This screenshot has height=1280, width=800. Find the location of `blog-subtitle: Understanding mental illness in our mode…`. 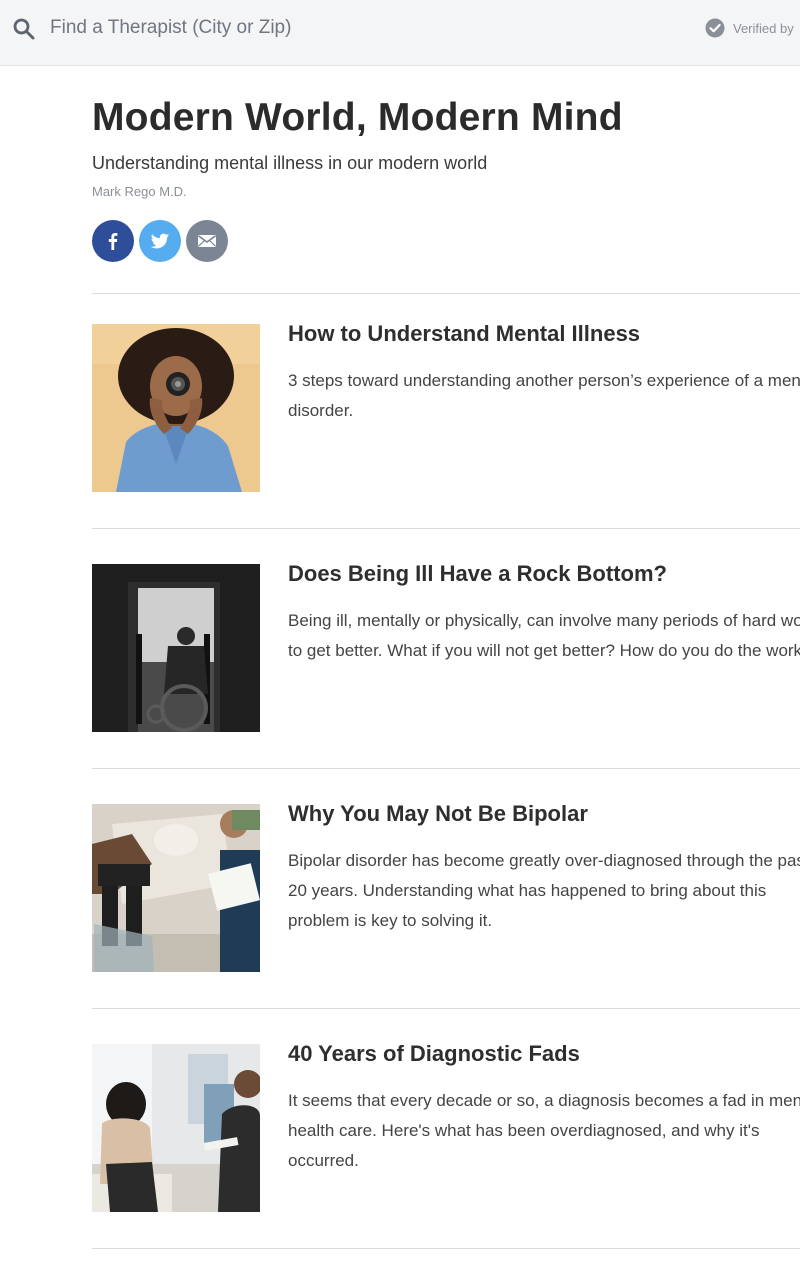

blog-subtitle: Understanding mental illness in our mode… is located at coordinates (290, 163).